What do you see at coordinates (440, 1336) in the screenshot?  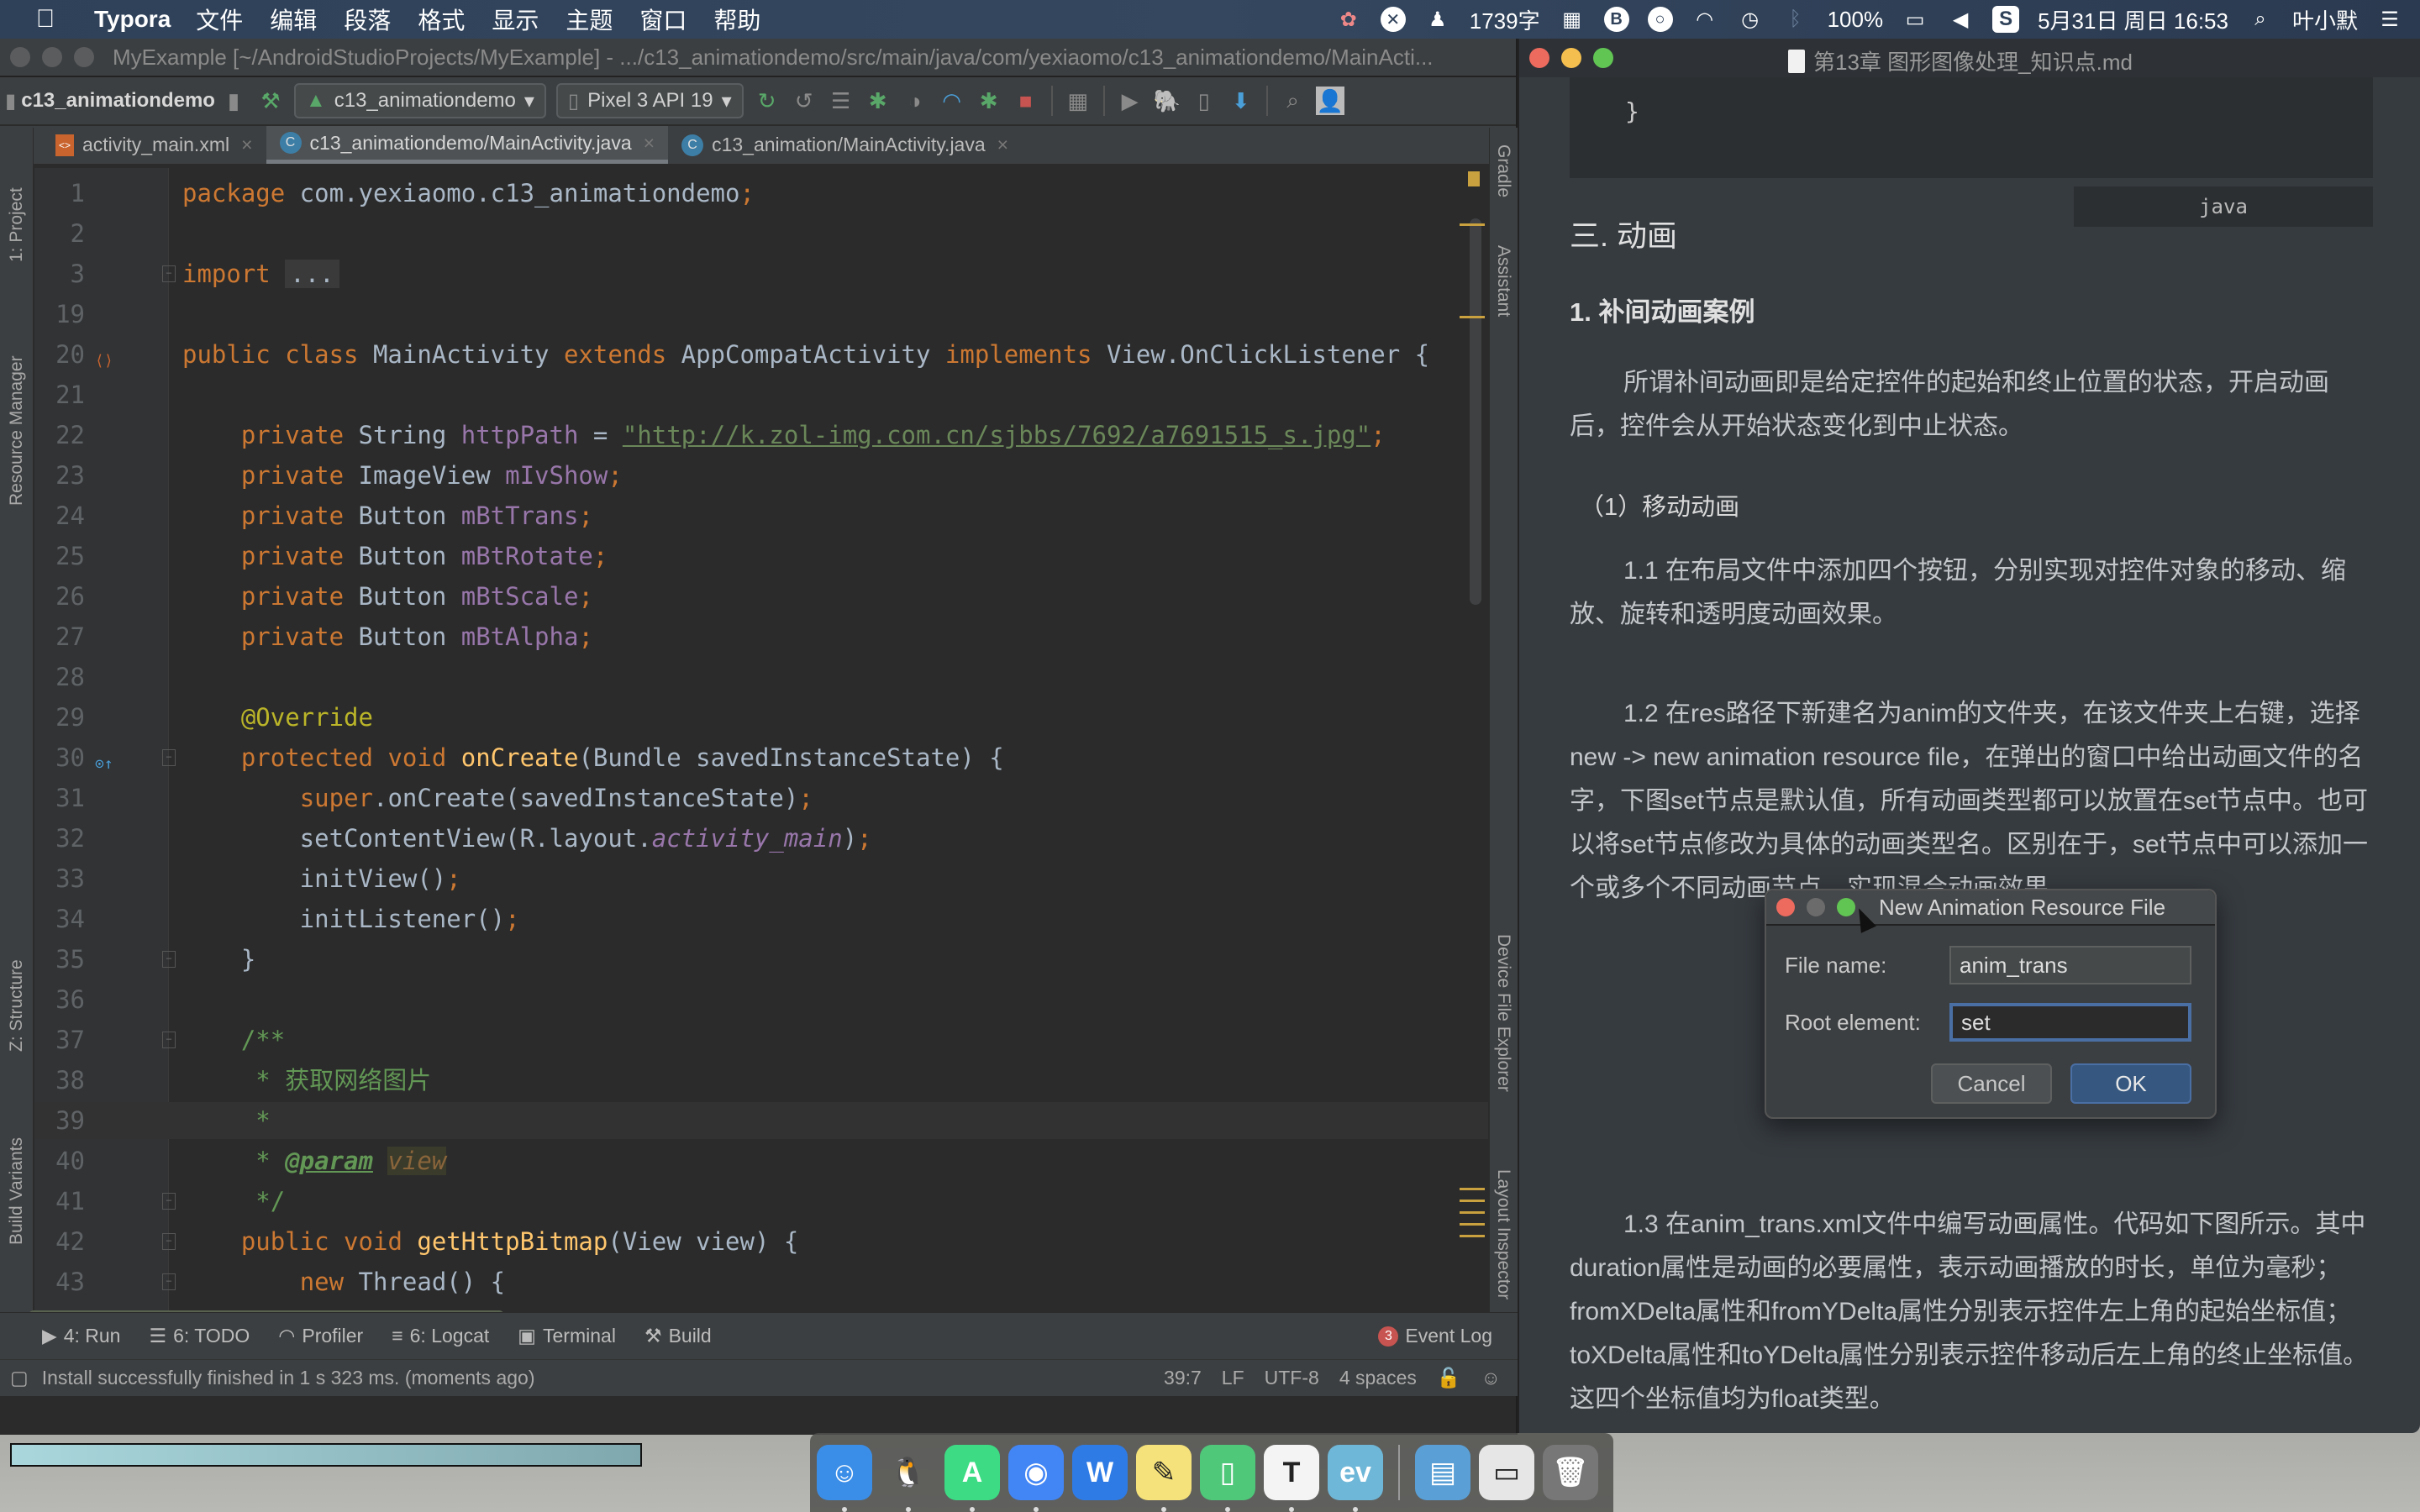 I see `tool-logcat: ≡ 6: Logcat` at bounding box center [440, 1336].